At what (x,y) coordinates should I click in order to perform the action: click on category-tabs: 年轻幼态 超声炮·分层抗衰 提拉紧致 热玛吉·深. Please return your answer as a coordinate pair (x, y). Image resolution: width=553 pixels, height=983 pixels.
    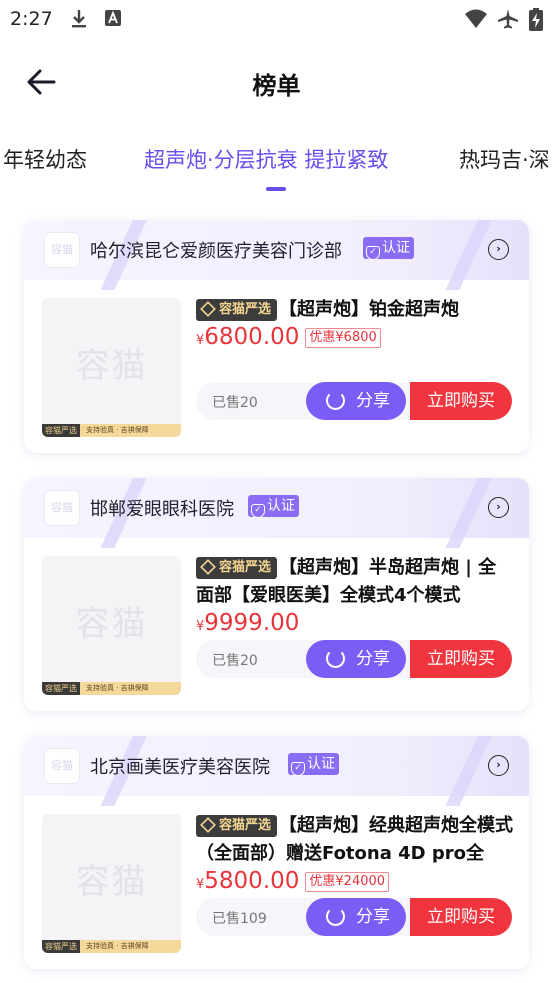
    Looking at the image, I should click on (276, 168).